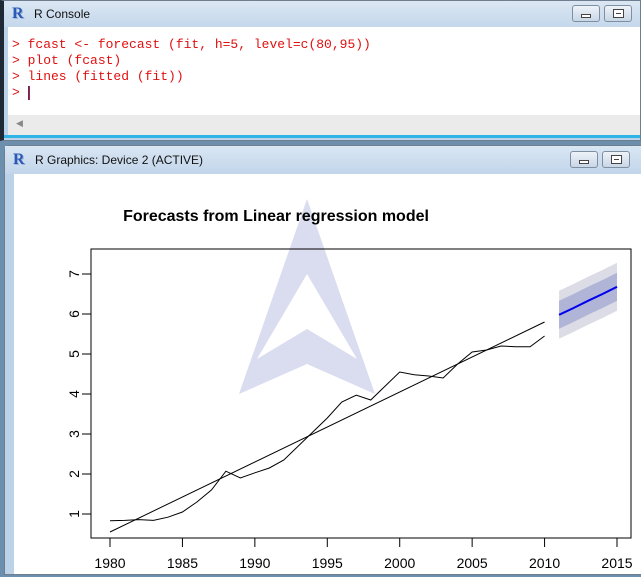 The height and width of the screenshot is (577, 641). What do you see at coordinates (74, 354) in the screenshot?
I see `y-tick-label: 5` at bounding box center [74, 354].